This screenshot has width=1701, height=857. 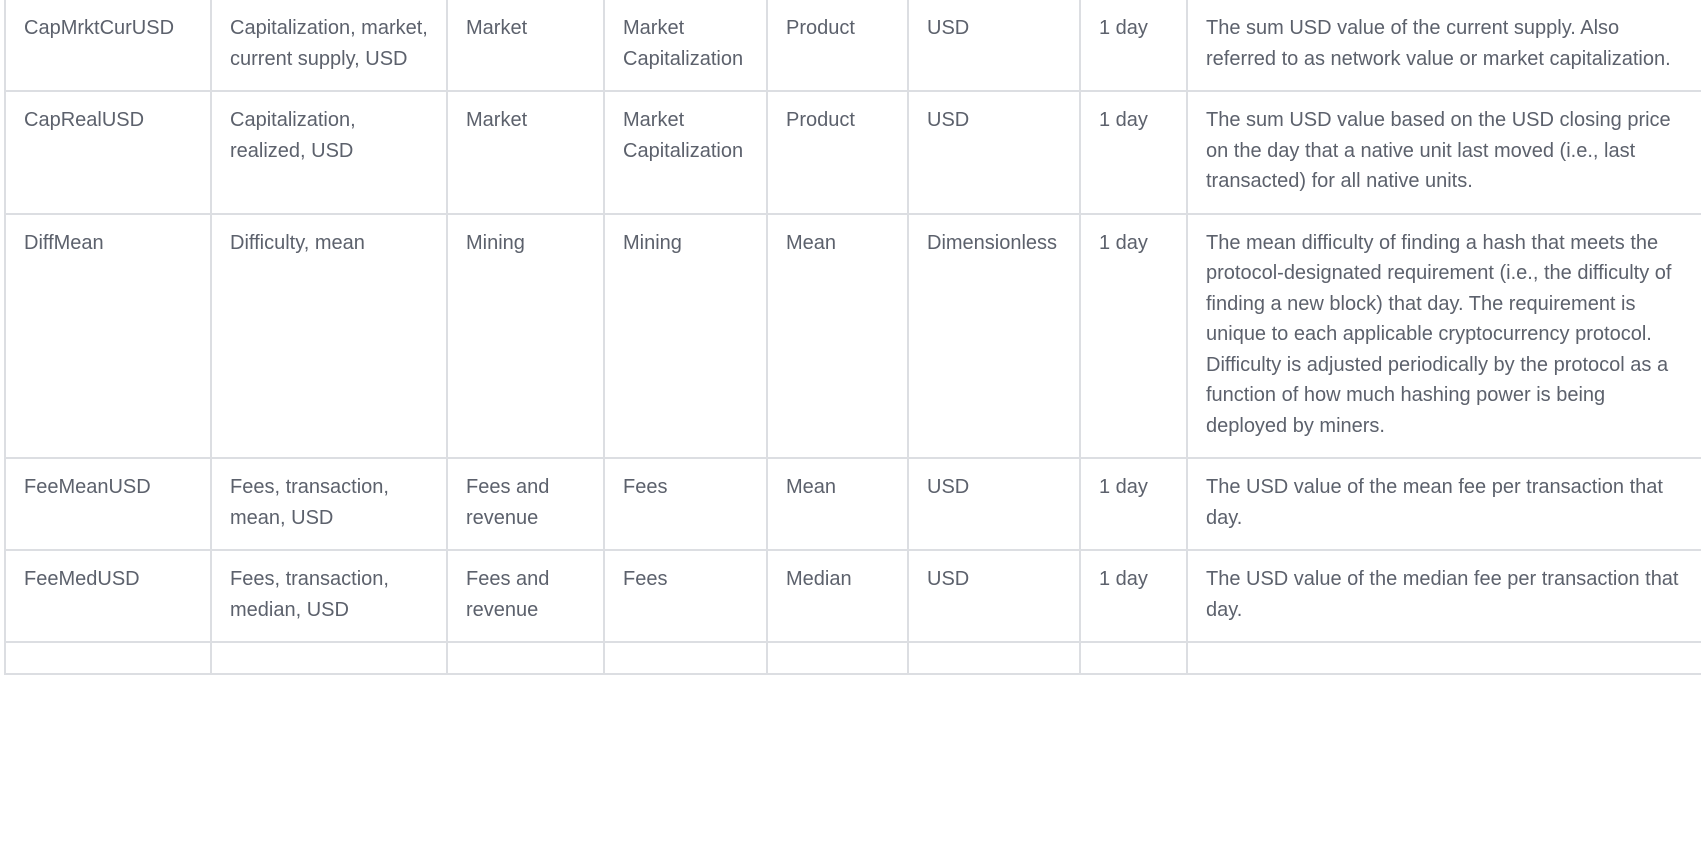 I want to click on metric-name-cell: Fees, transaction, median, USD, so click(x=329, y=596).